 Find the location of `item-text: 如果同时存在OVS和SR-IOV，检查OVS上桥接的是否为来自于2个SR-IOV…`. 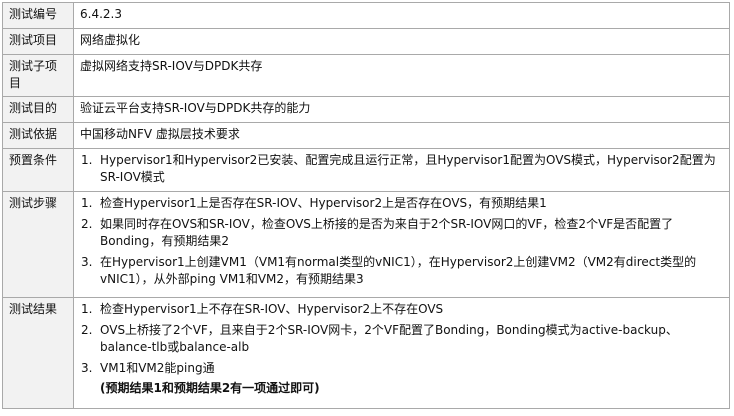

item-text: 如果同时存在OVS和SR-IOV，检查OVS上桥接的是否为来自于2个SR-IOV… is located at coordinates (387, 232).